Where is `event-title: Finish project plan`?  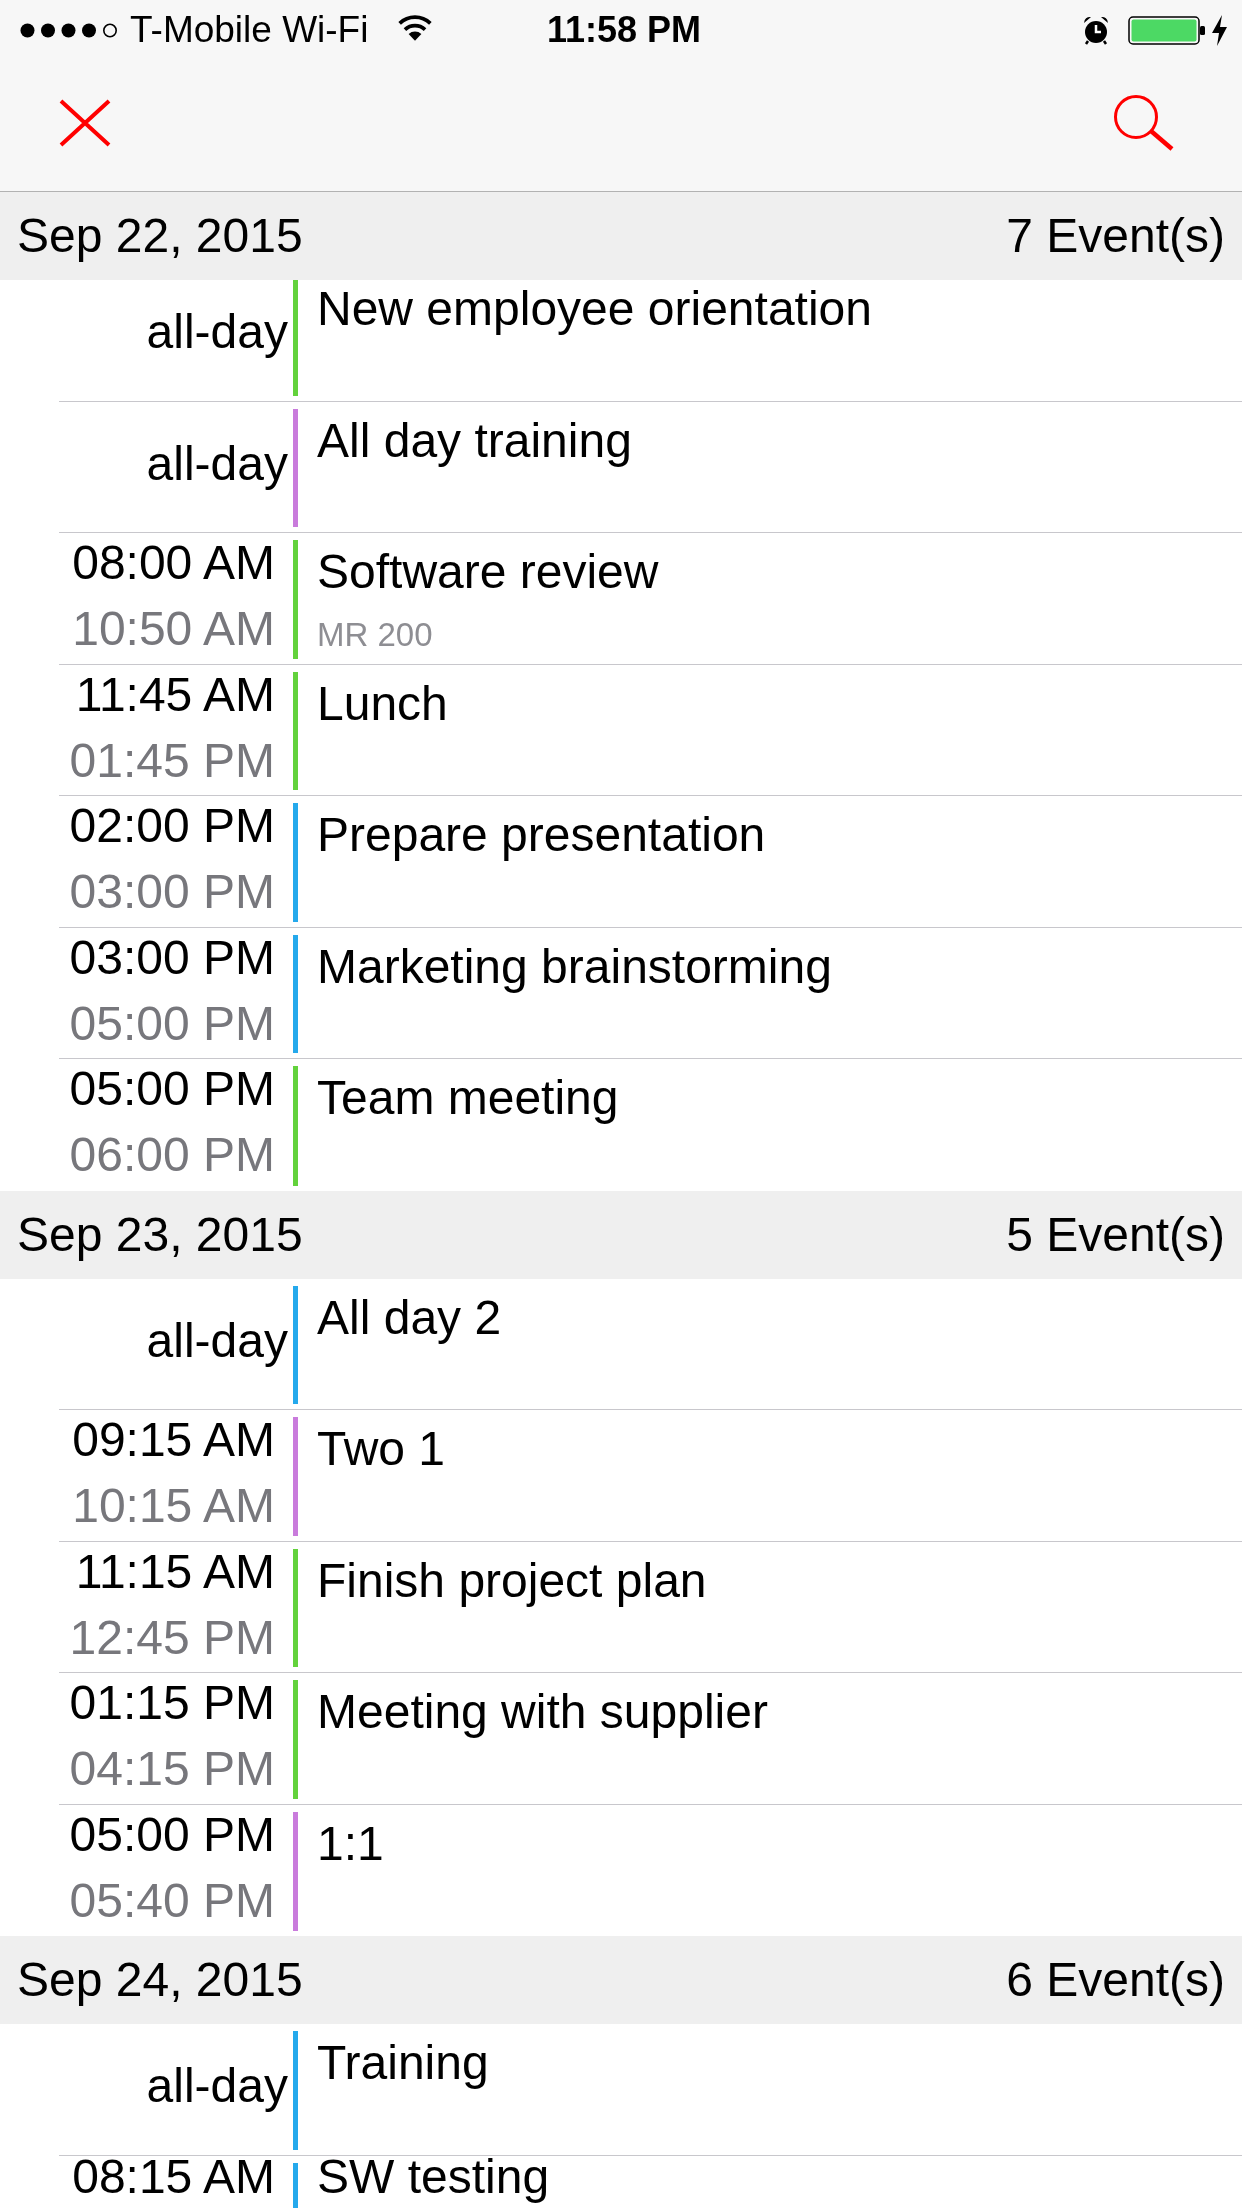
event-title: Finish project plan is located at coordinates (512, 1580).